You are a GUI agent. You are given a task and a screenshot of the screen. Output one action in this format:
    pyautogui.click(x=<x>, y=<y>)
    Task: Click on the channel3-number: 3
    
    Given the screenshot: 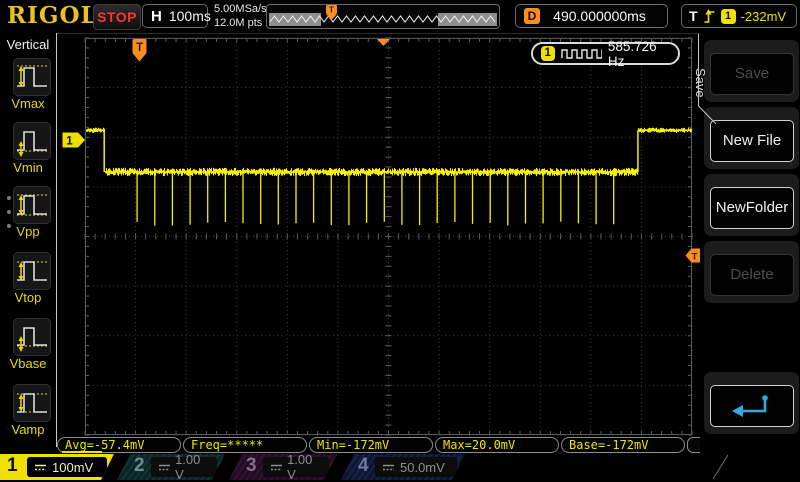 What is the action you would take?
    pyautogui.click(x=251, y=465)
    